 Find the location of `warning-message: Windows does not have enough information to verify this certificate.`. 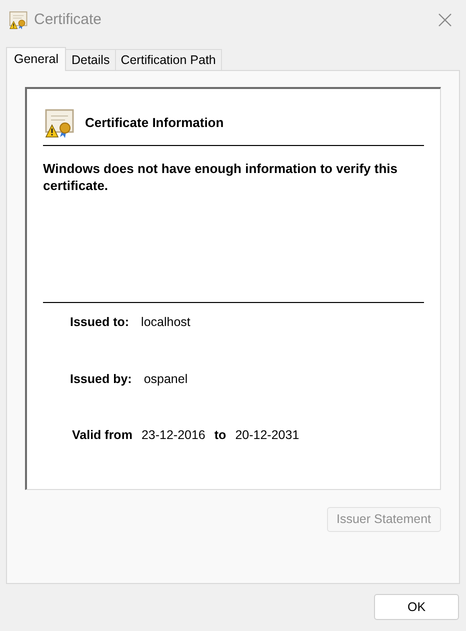

warning-message: Windows does not have enough information to verify this certificate. is located at coordinates (221, 177).